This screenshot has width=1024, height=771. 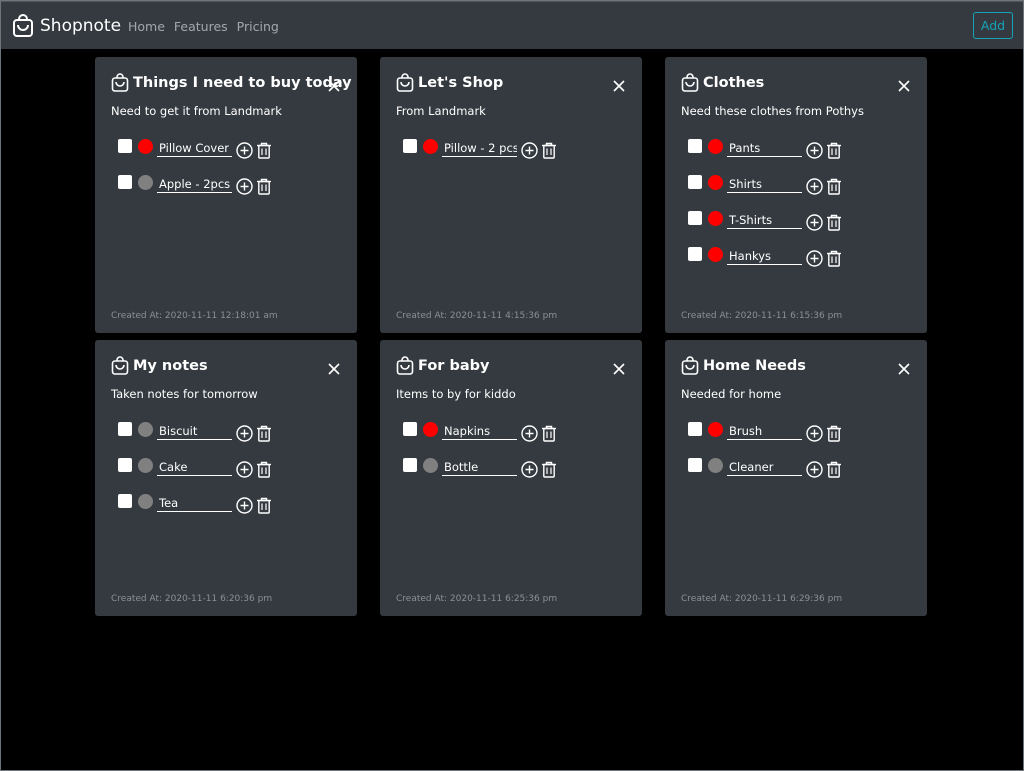 What do you see at coordinates (461, 82) in the screenshot?
I see `card-title: Let's Shop` at bounding box center [461, 82].